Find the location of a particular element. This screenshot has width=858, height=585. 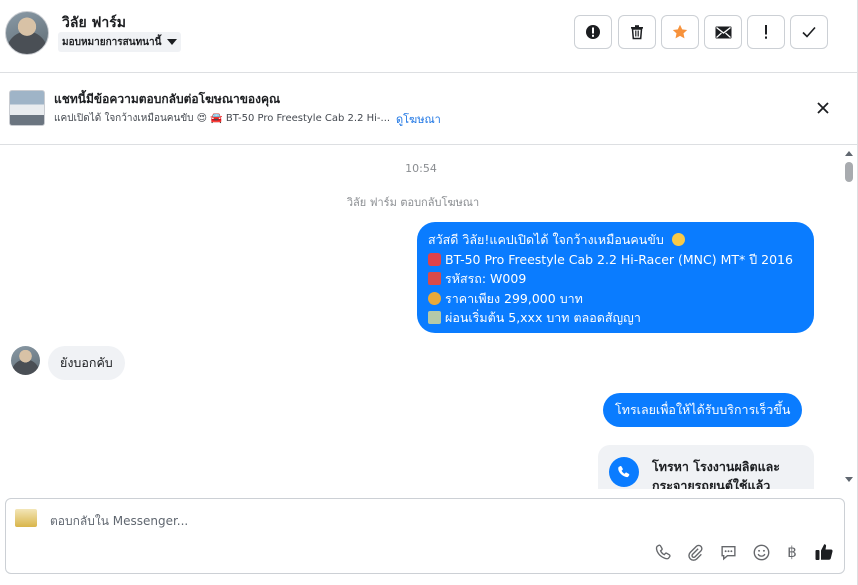

ad-thumbnail is located at coordinates (27, 108).